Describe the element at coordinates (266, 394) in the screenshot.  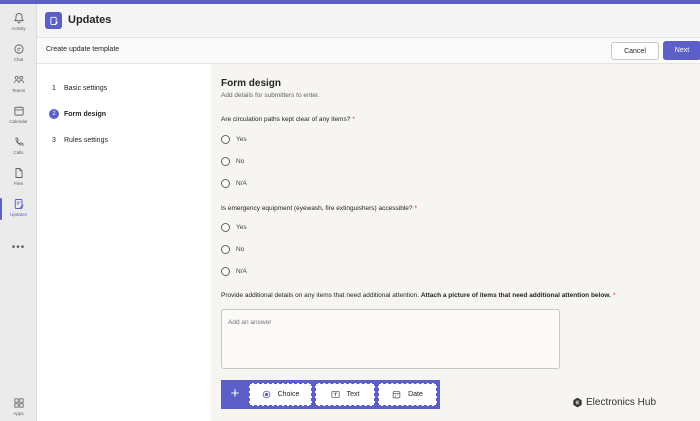
I see `radio-icon` at that location.